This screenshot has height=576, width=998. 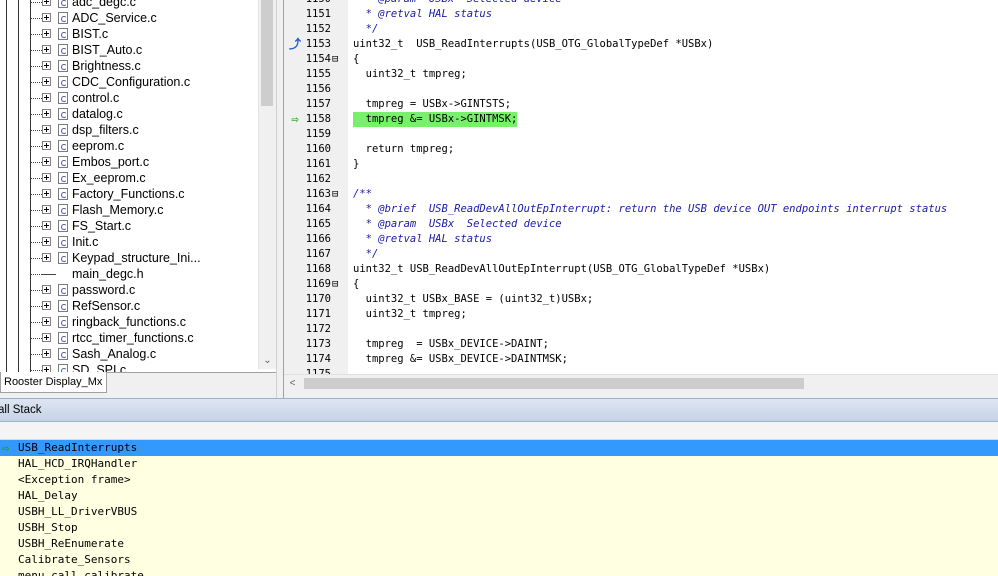 I want to click on tree-item: ringback_functions.c, so click(x=129, y=322).